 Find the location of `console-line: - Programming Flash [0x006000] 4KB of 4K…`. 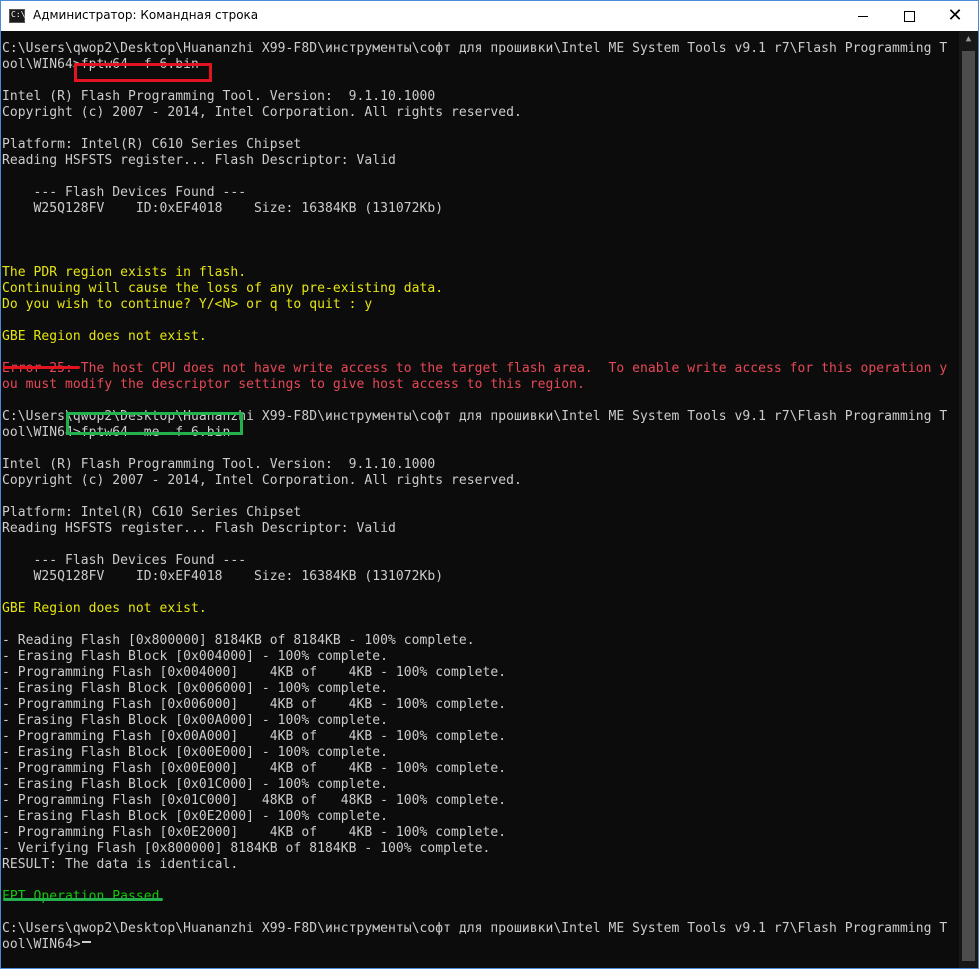

console-line: - Programming Flash [0x006000] 4KB of 4K… is located at coordinates (254, 704).